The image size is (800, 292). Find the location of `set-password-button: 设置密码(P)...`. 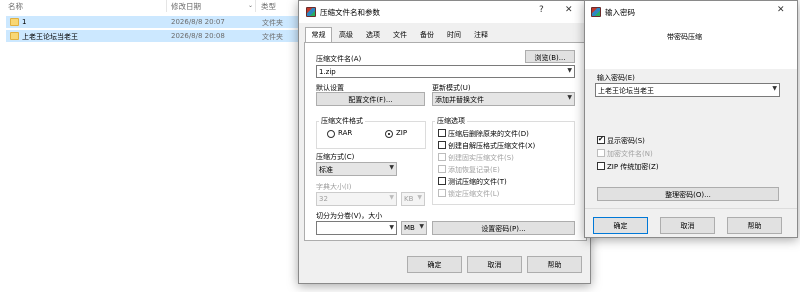

set-password-button: 设置密码(P)... is located at coordinates (503, 228).